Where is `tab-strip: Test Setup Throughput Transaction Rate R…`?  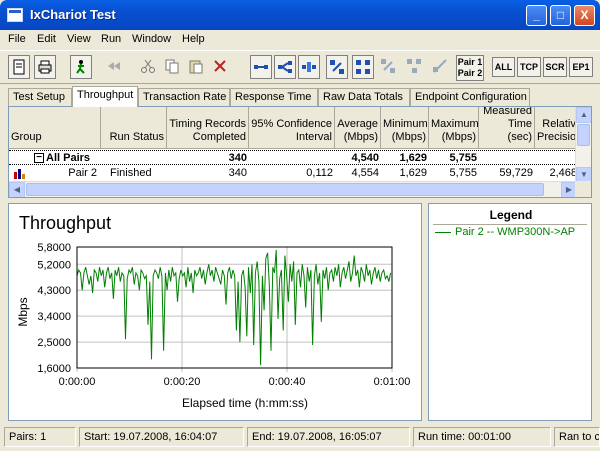 tab-strip: Test Setup Throughput Transaction Rate R… is located at coordinates (300, 96).